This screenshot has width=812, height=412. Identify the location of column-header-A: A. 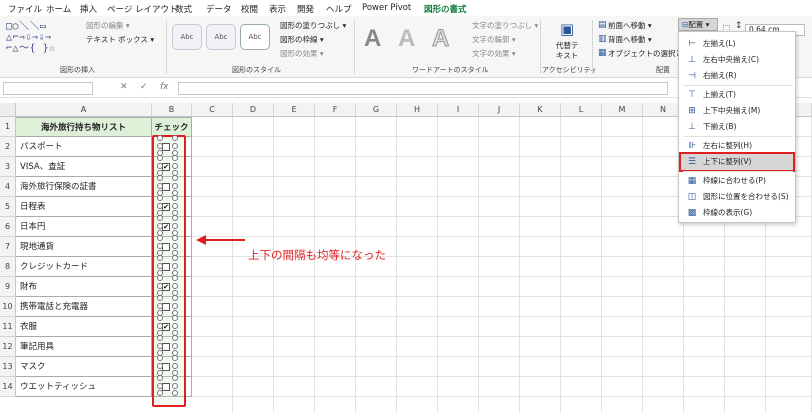
(84, 110).